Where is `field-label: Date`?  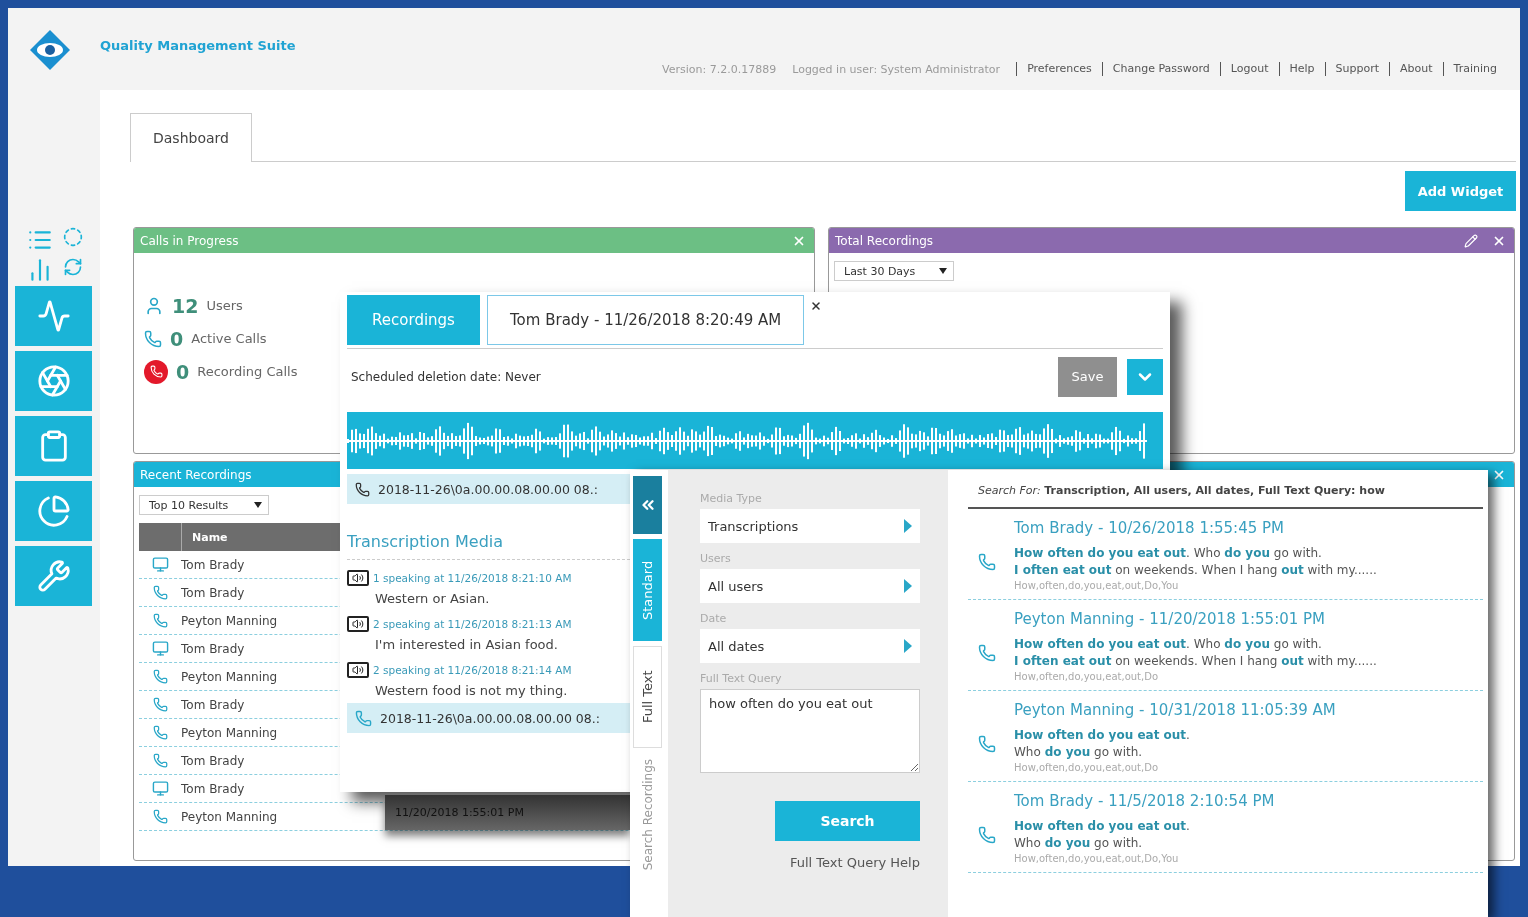
field-label: Date is located at coordinates (714, 618).